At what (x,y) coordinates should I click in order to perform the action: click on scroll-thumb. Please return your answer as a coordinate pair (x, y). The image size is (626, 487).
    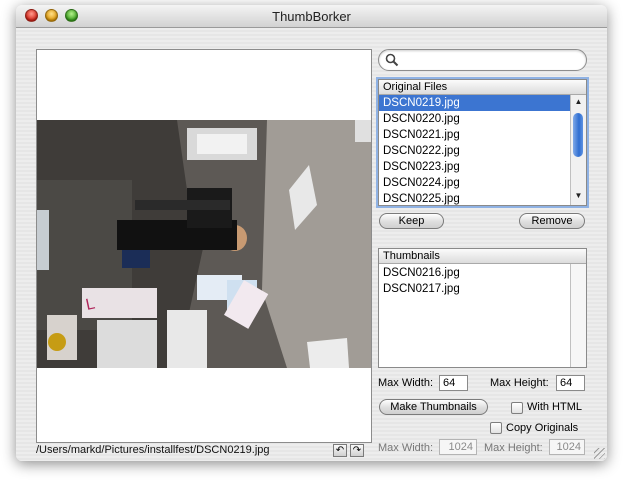
    Looking at the image, I should click on (578, 135).